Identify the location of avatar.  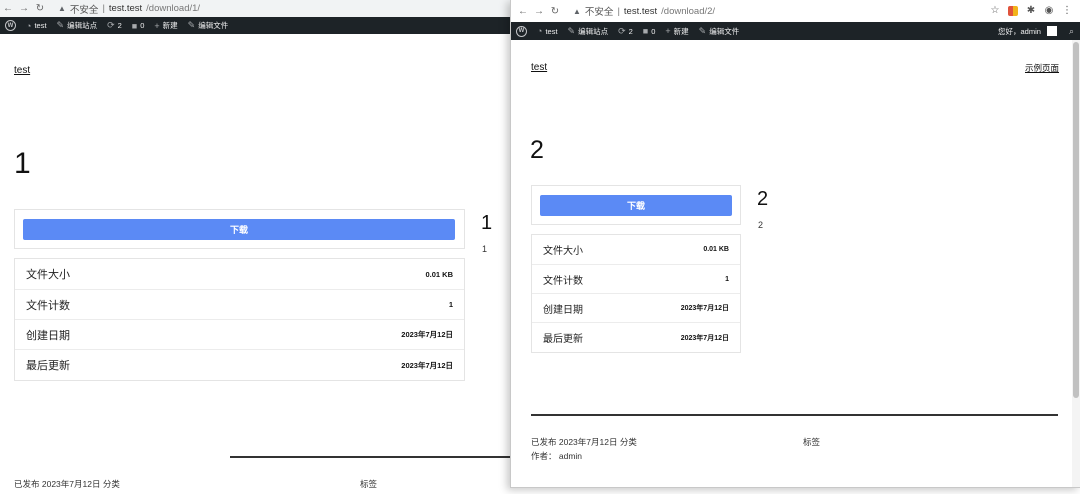
(1051, 31).